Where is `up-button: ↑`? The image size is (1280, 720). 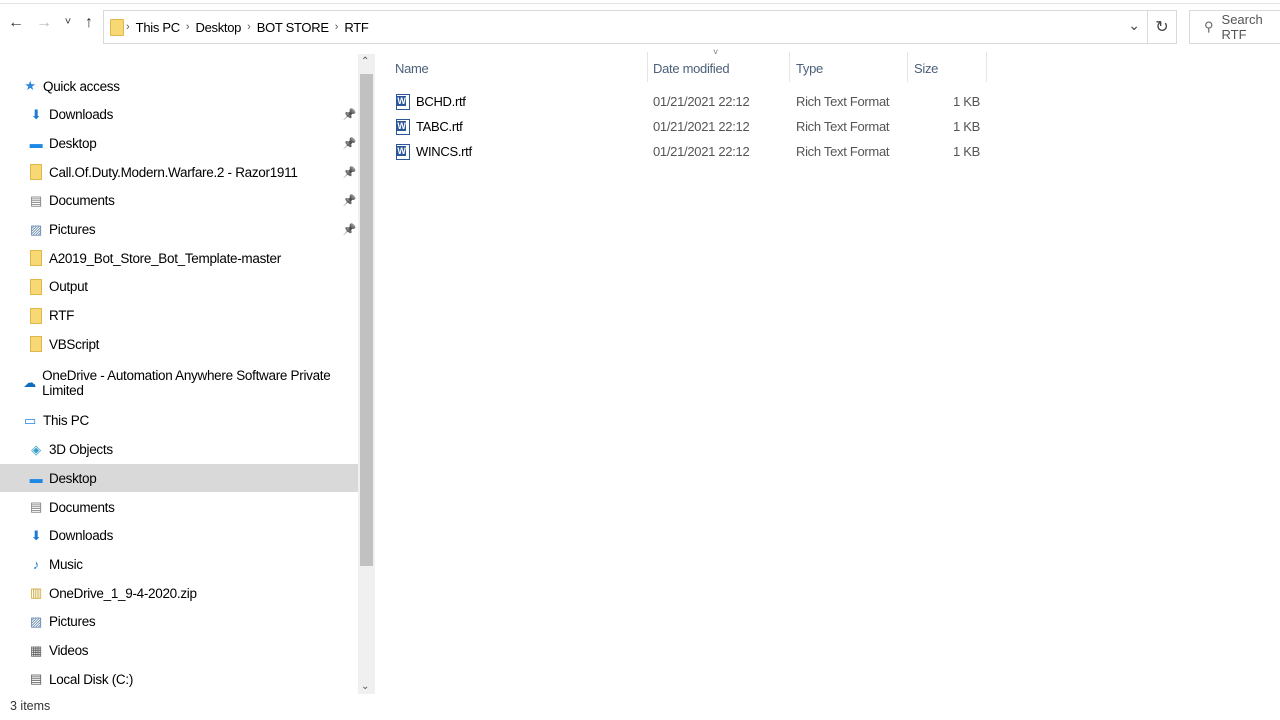
up-button: ↑ is located at coordinates (89, 23).